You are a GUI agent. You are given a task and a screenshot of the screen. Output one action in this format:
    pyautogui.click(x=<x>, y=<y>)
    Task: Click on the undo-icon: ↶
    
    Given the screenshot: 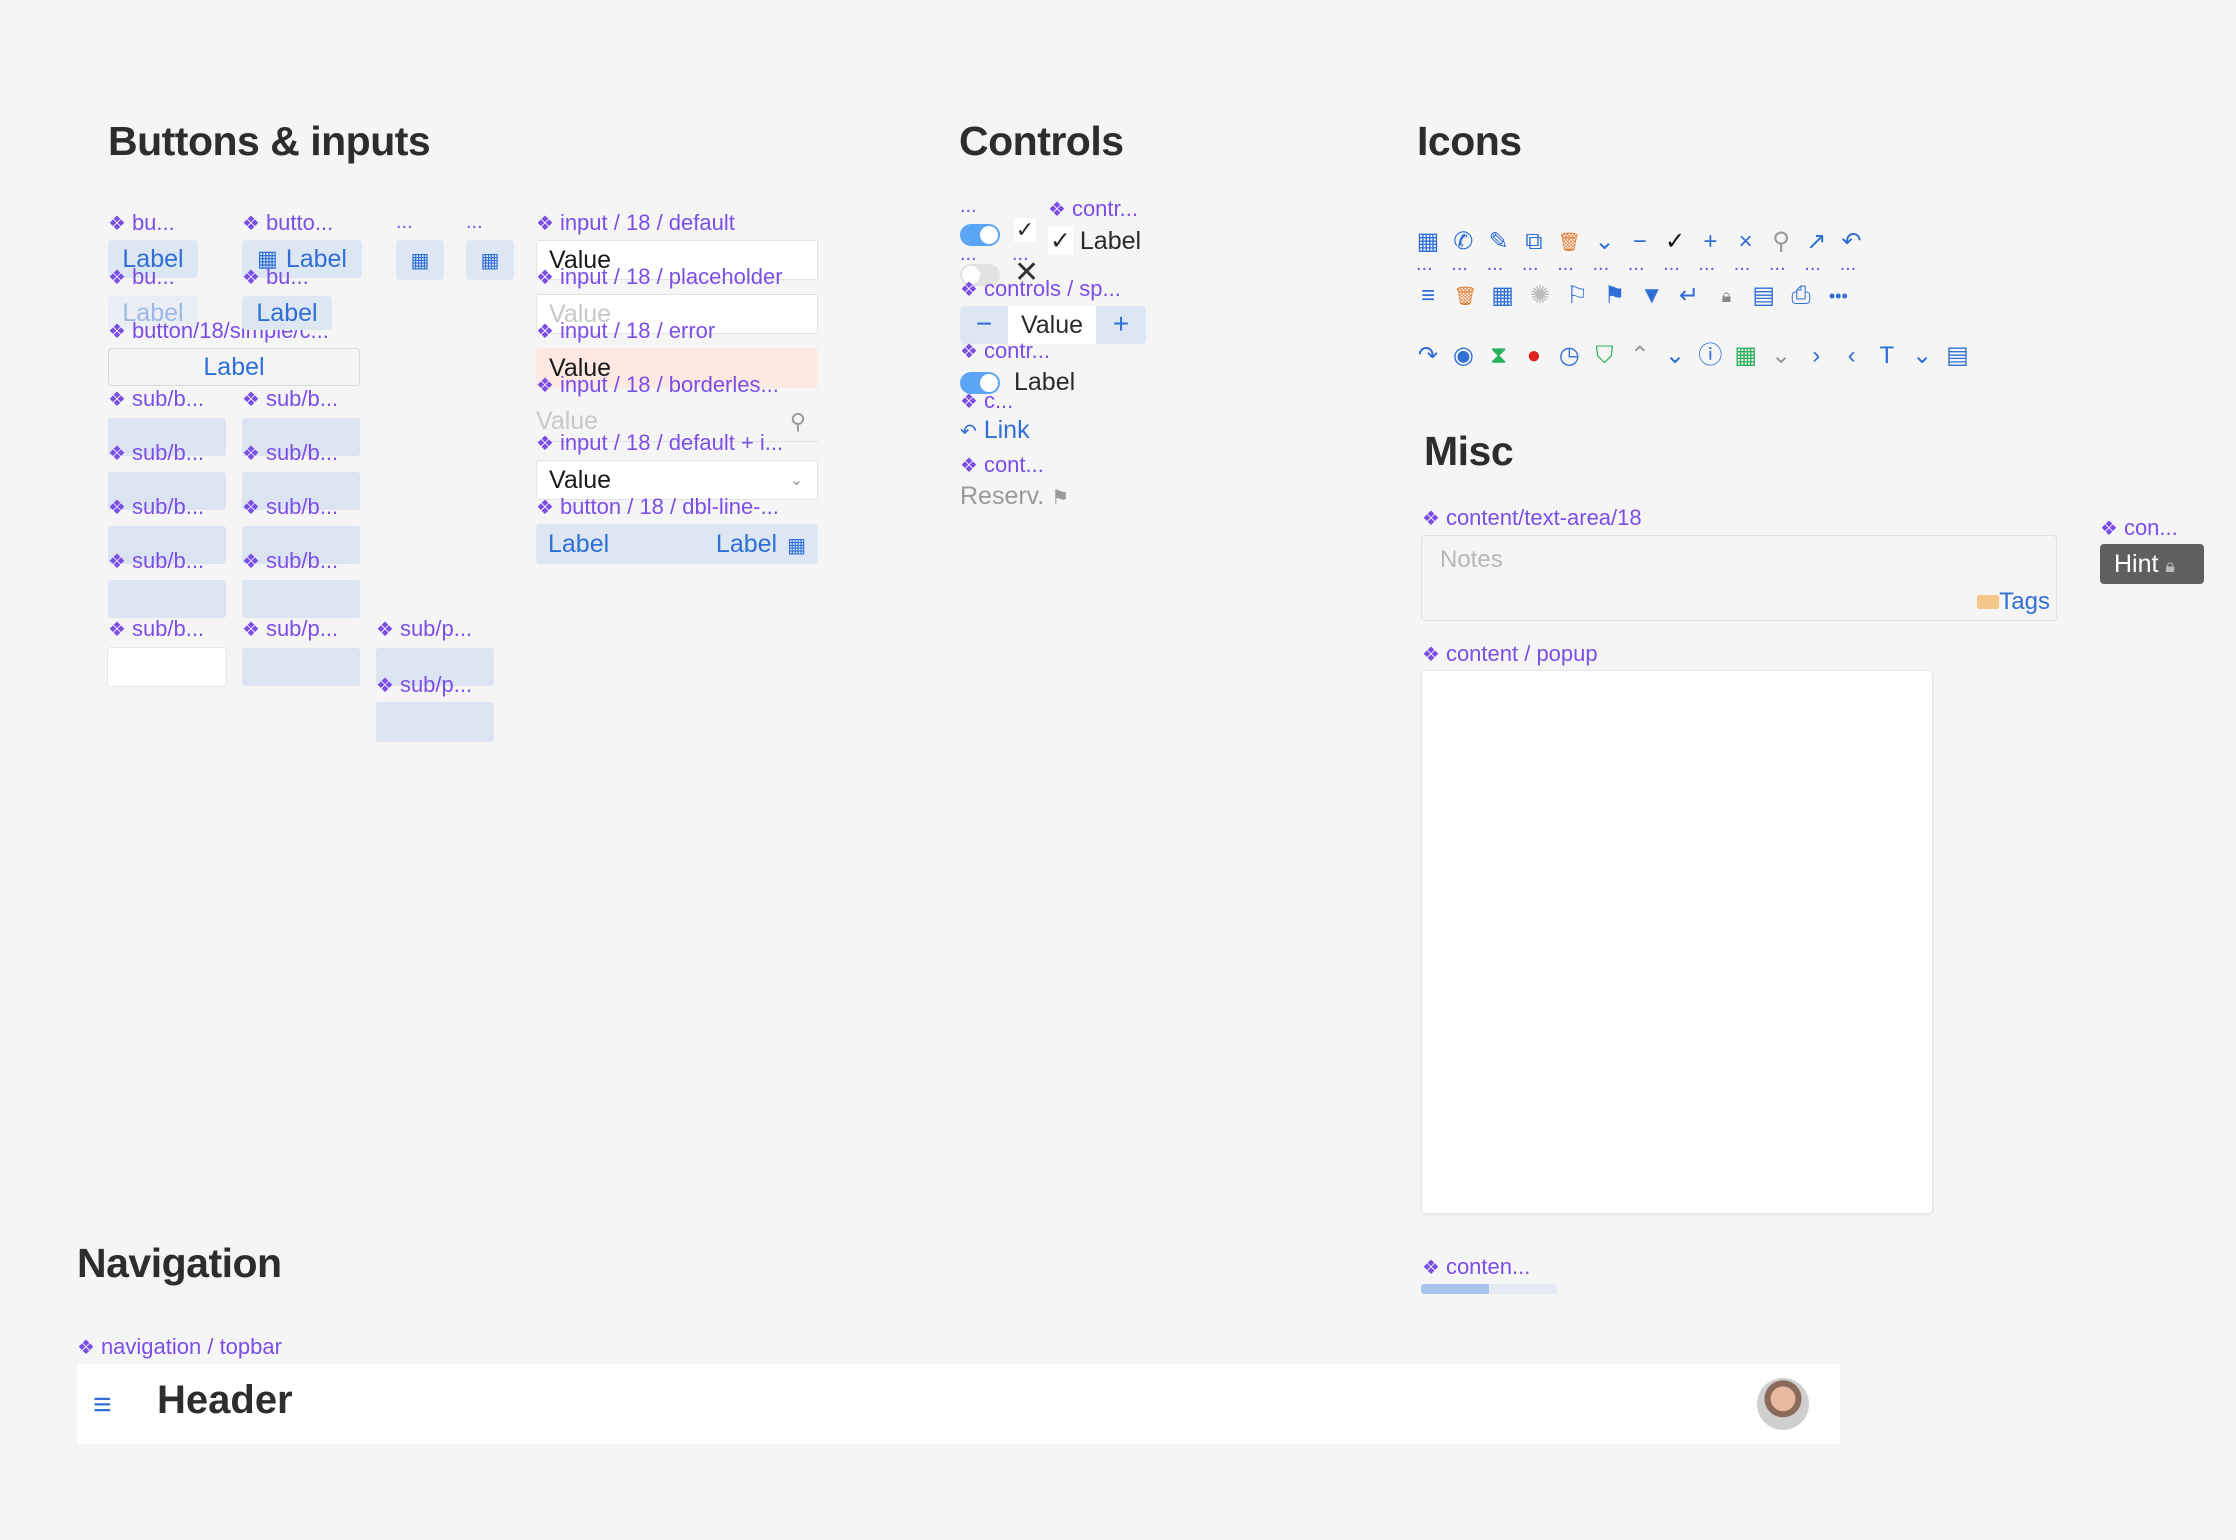 What is the action you would take?
    pyautogui.click(x=1852, y=242)
    